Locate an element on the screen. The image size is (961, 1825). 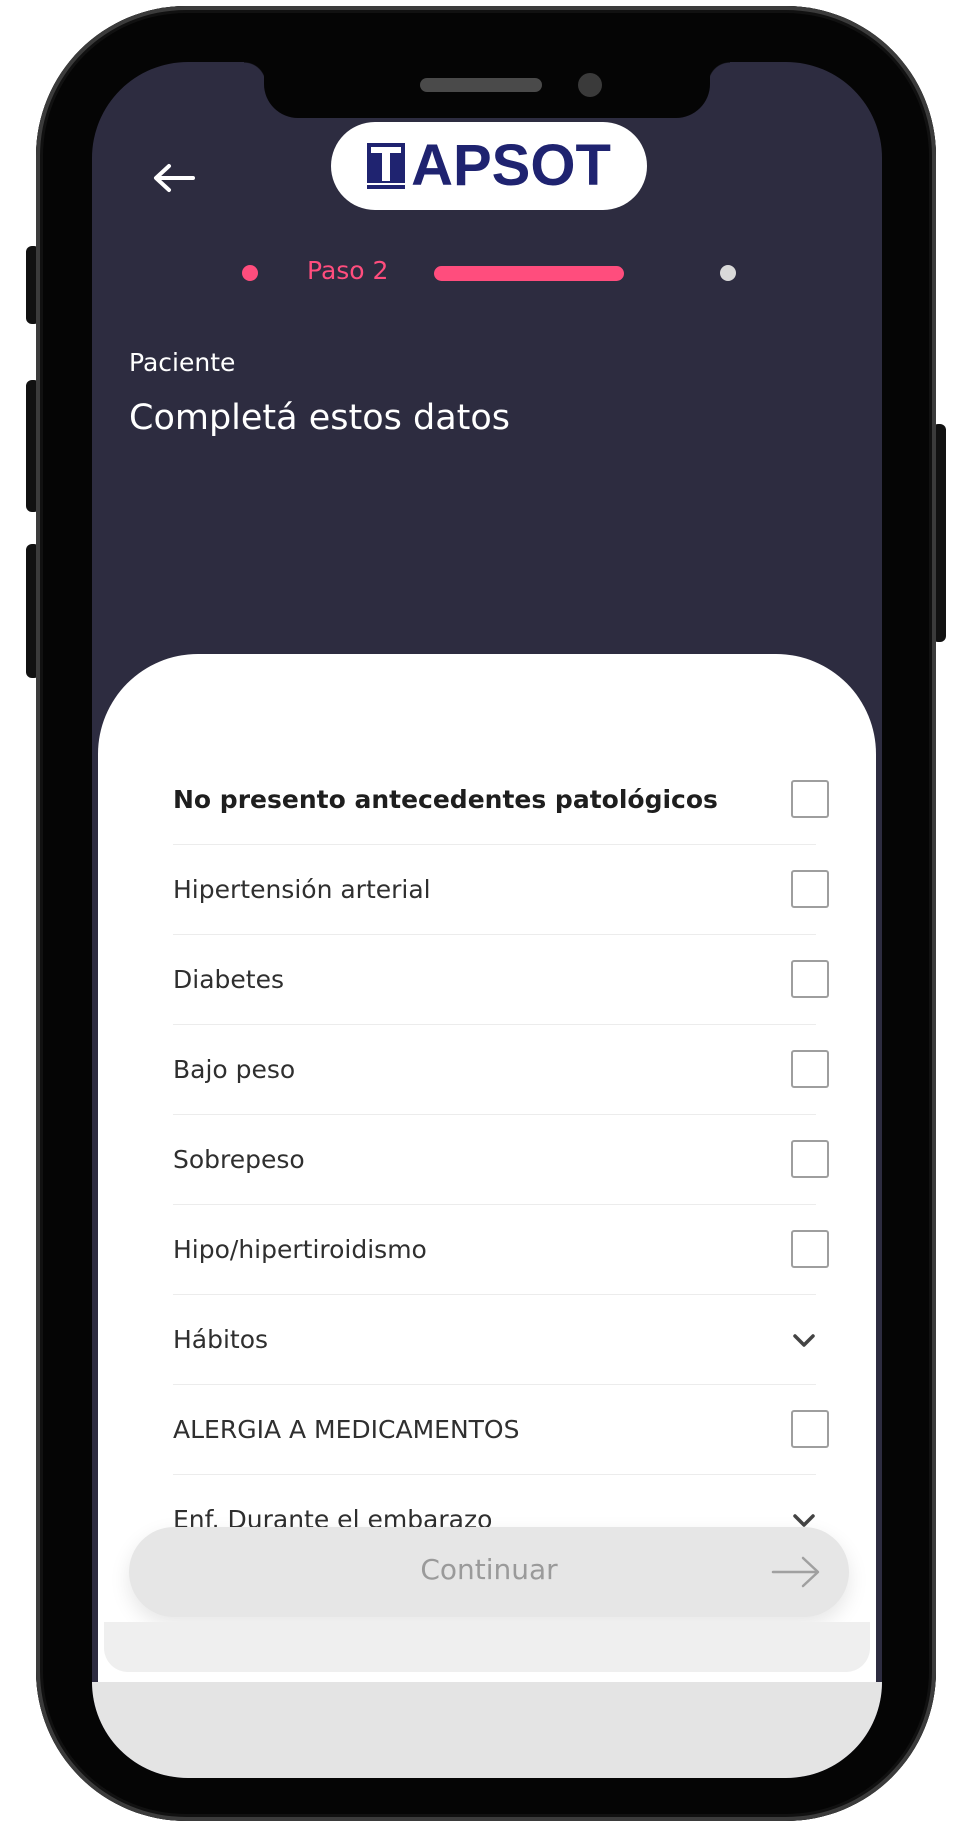
continue-label: Continuar is located at coordinates (489, 1569).